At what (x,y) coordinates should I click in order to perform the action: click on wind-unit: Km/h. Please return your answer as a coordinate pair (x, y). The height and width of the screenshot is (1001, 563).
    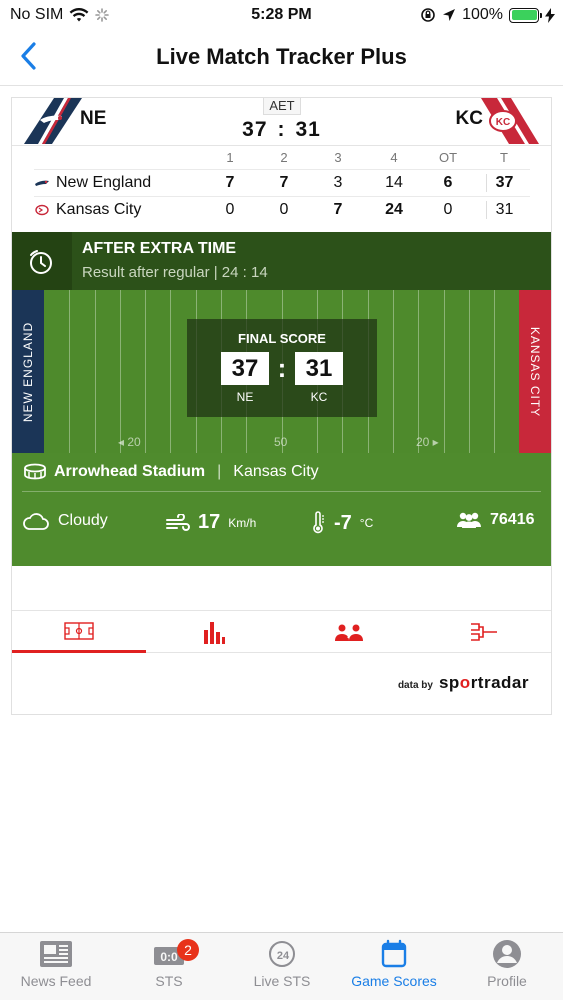
    Looking at the image, I should click on (242, 522).